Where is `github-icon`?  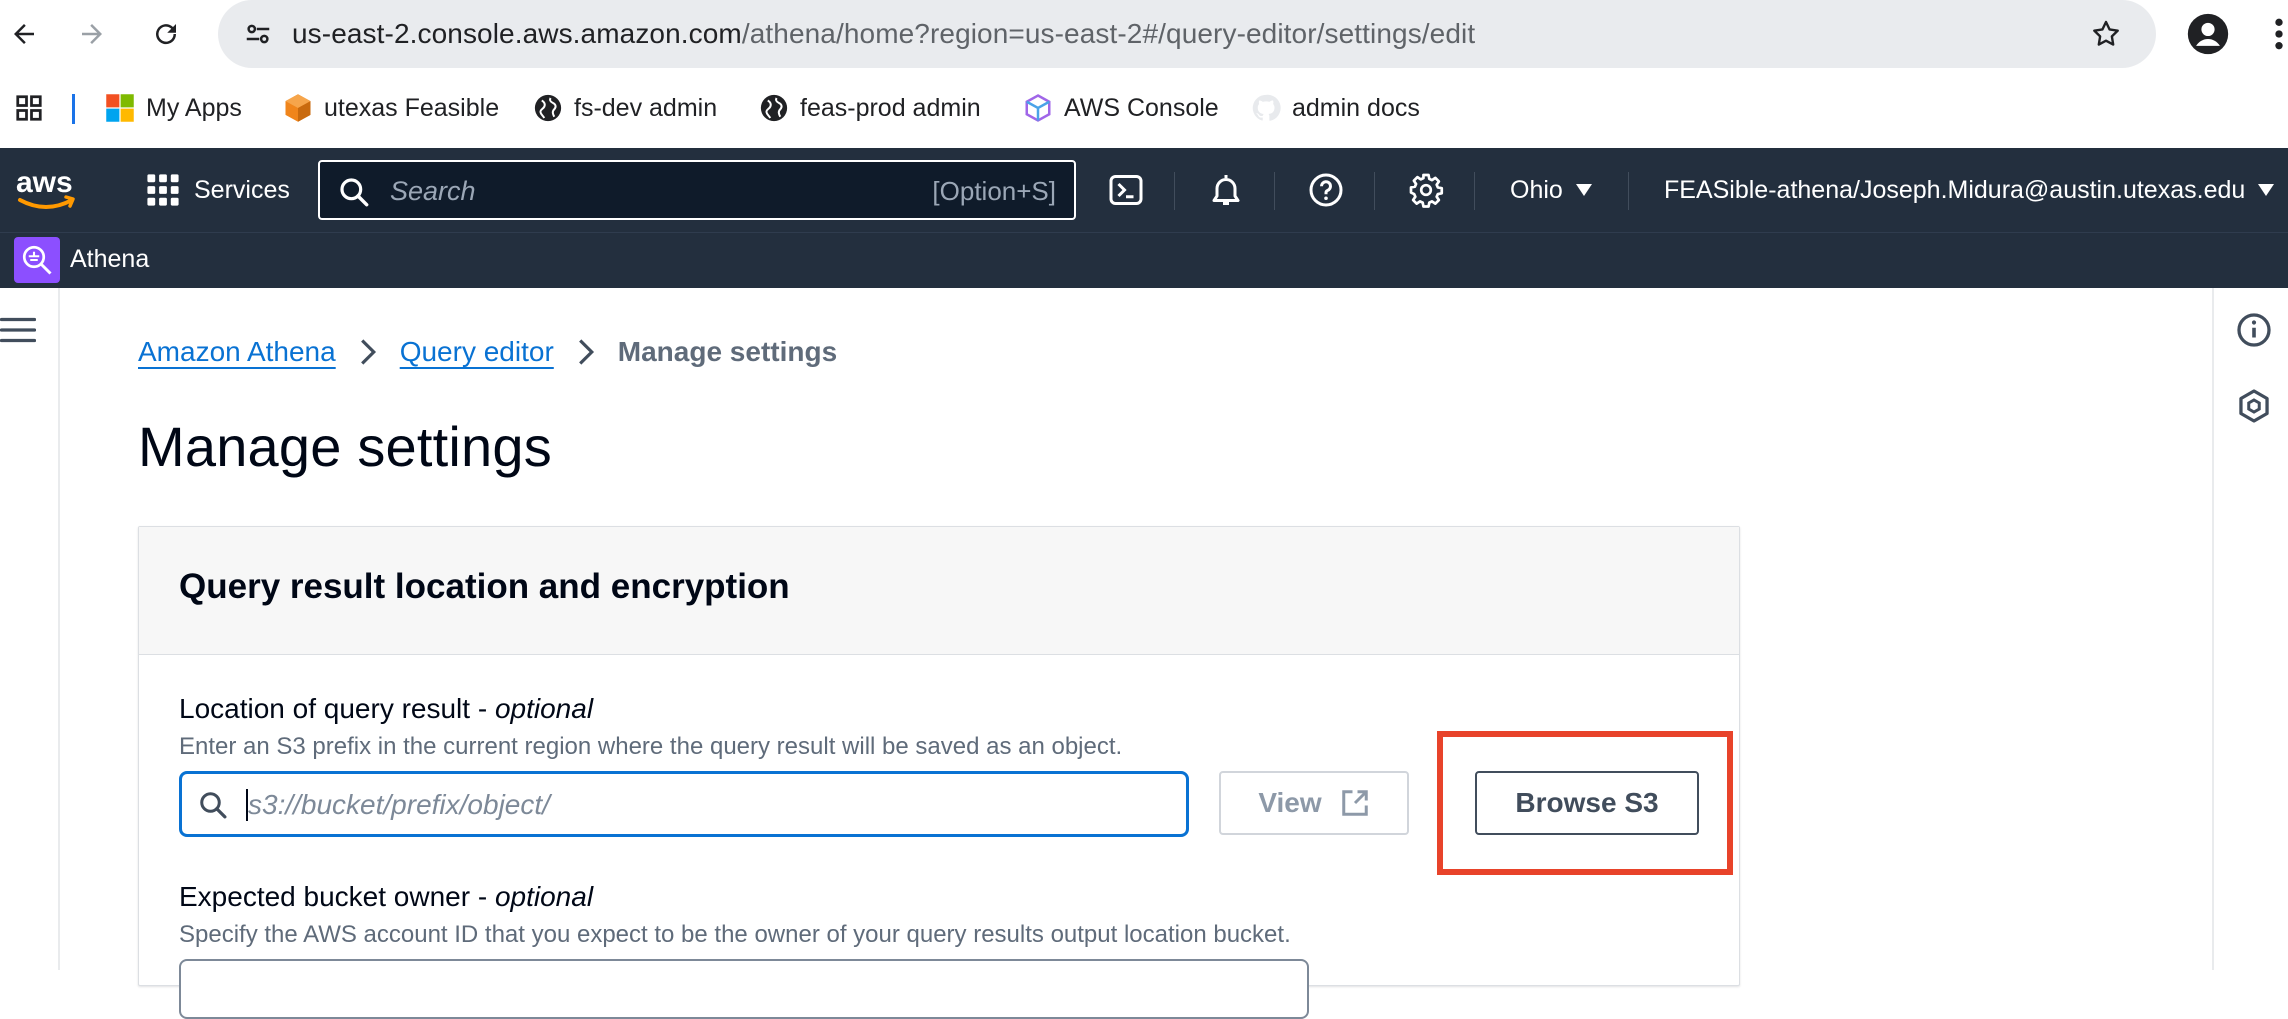
github-icon is located at coordinates (1266, 108).